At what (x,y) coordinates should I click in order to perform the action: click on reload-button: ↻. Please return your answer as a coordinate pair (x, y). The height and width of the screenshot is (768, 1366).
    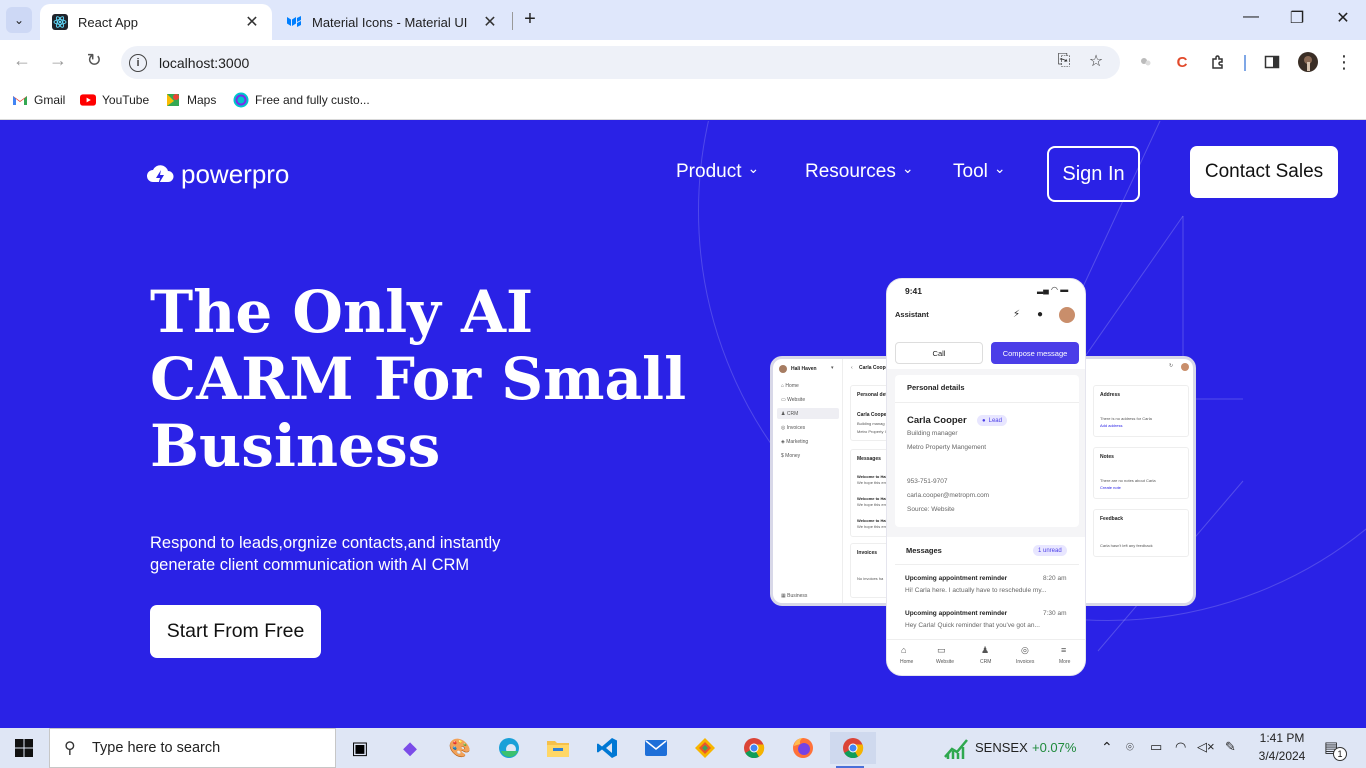
    Looking at the image, I should click on (94, 60).